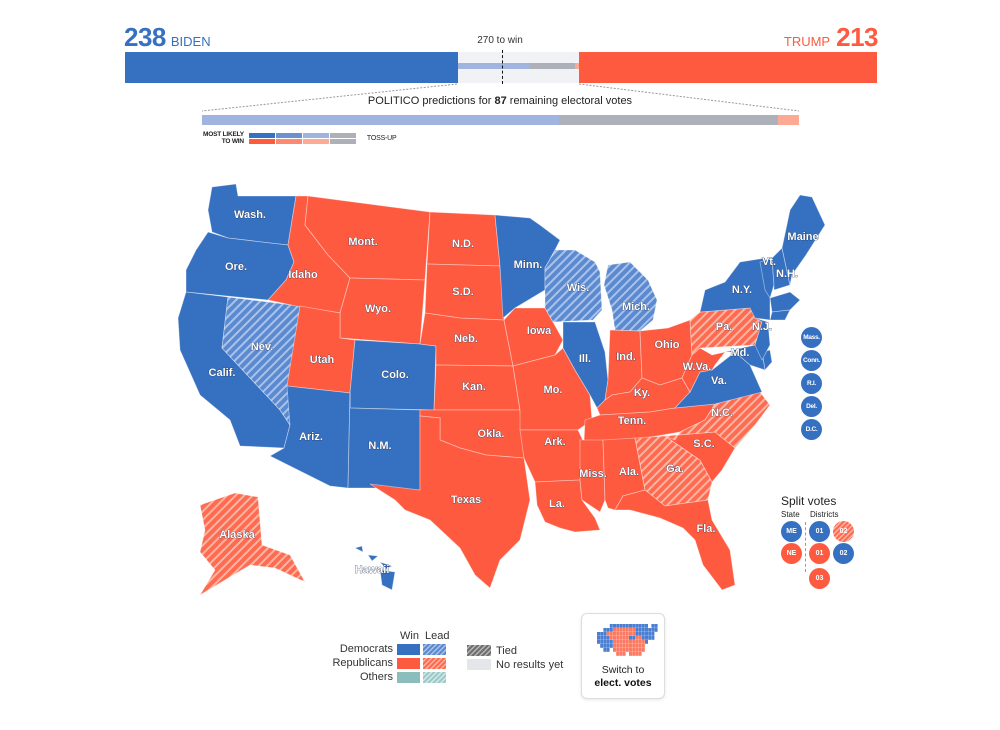  What do you see at coordinates (811, 360) in the screenshot?
I see `small-state-conn: Conn.` at bounding box center [811, 360].